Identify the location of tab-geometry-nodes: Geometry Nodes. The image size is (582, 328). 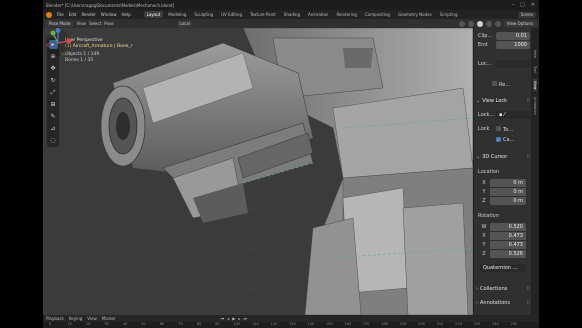
(415, 14).